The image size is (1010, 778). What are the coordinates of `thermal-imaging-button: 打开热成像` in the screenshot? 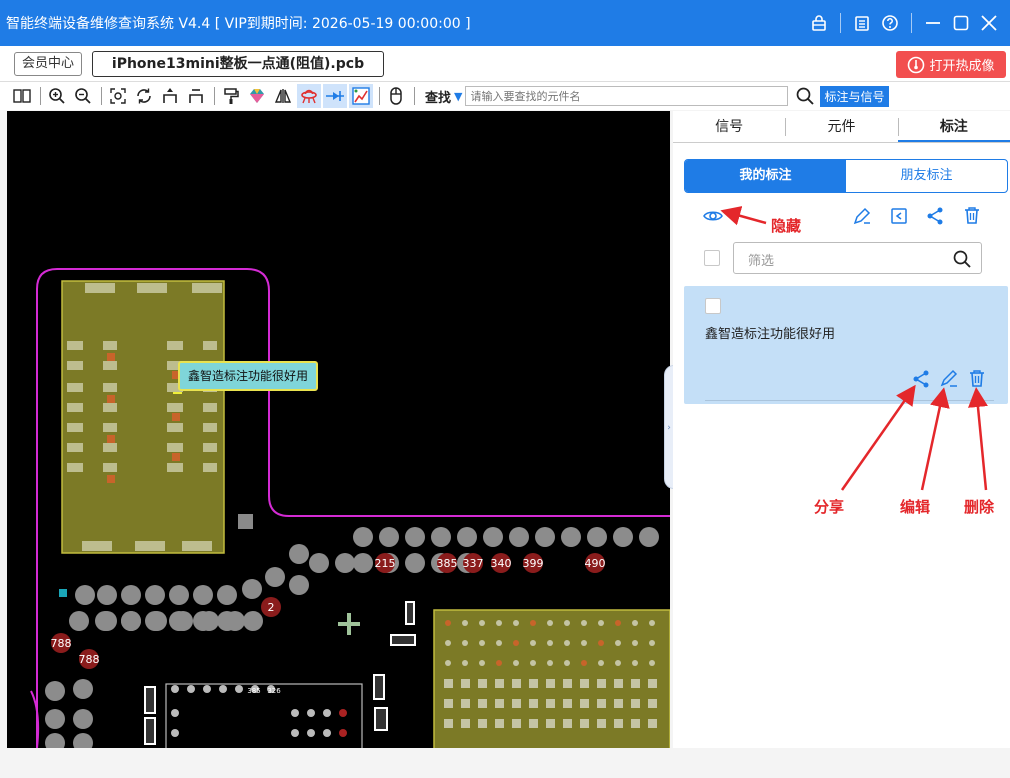 It's located at (951, 64).